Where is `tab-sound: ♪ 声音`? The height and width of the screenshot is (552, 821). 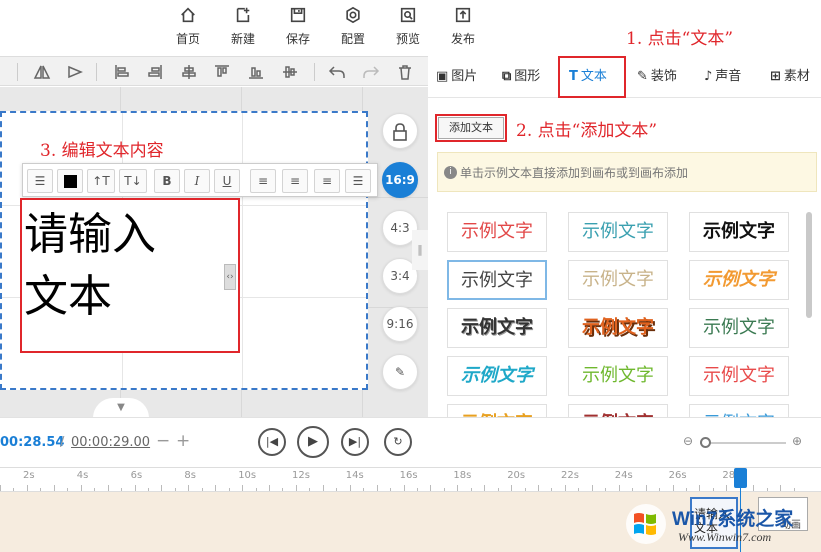 tab-sound: ♪ 声音 is located at coordinates (720, 77).